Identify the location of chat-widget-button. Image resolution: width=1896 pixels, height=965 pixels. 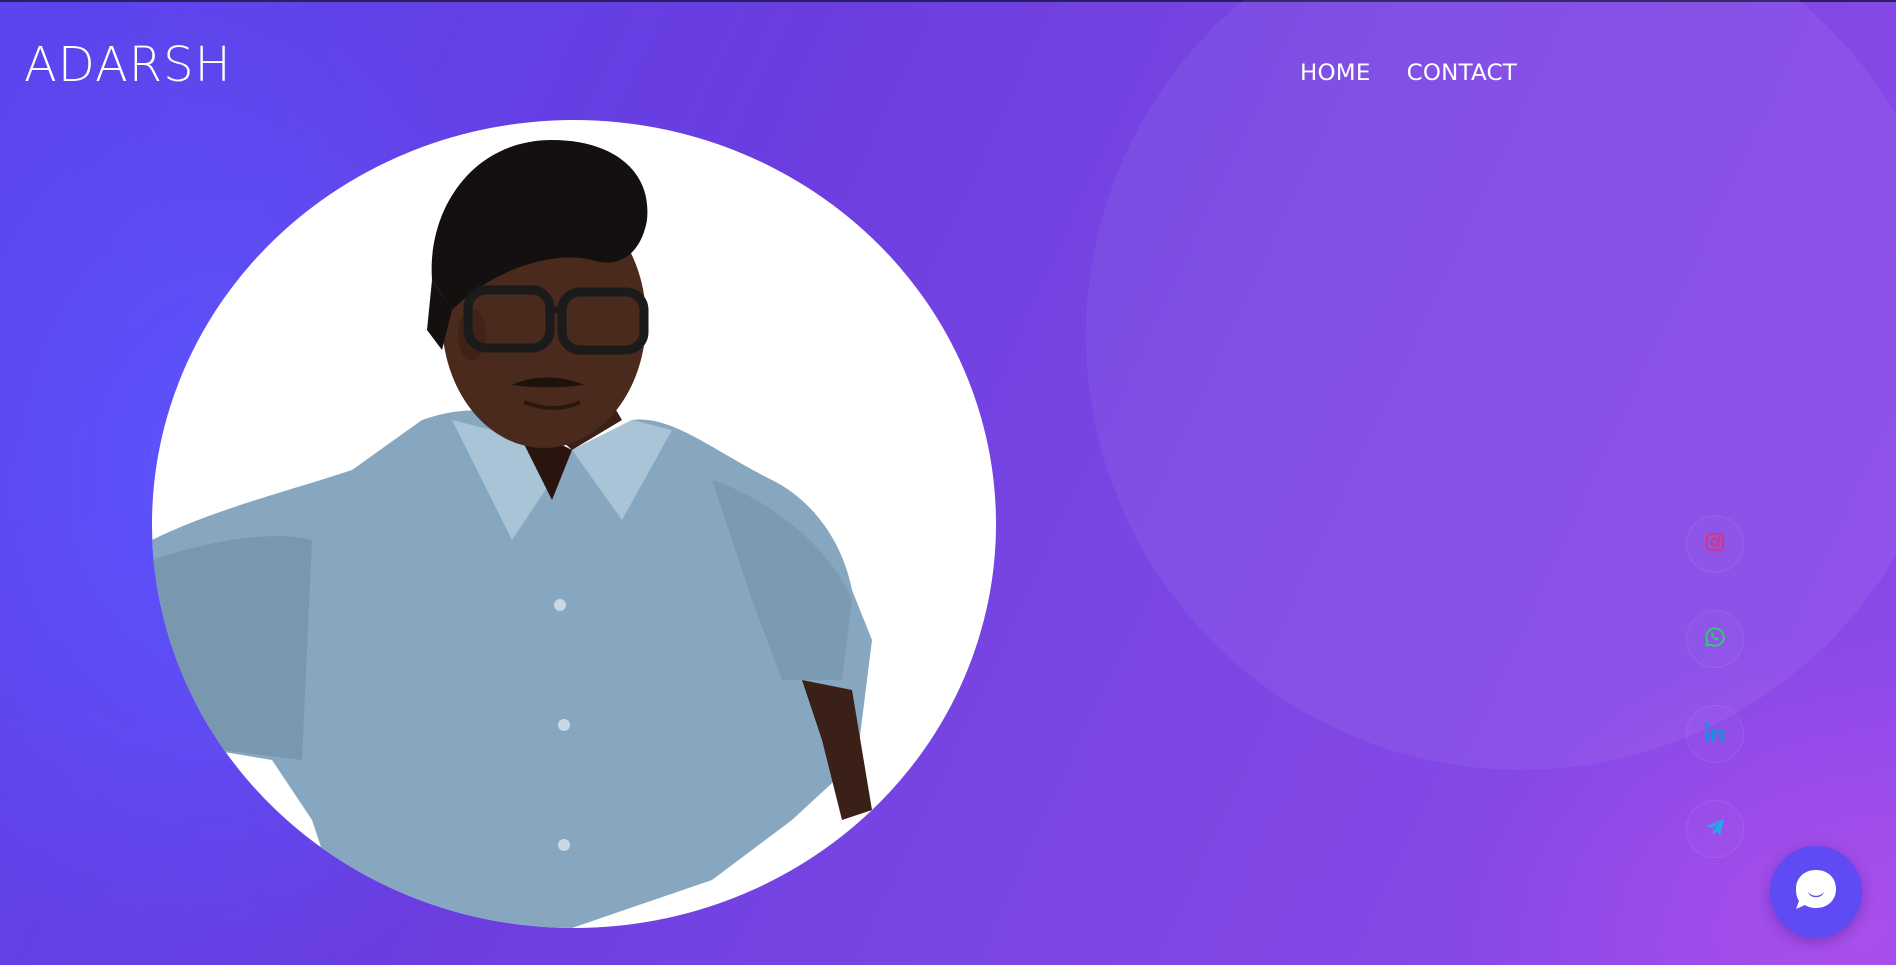
(1816, 892).